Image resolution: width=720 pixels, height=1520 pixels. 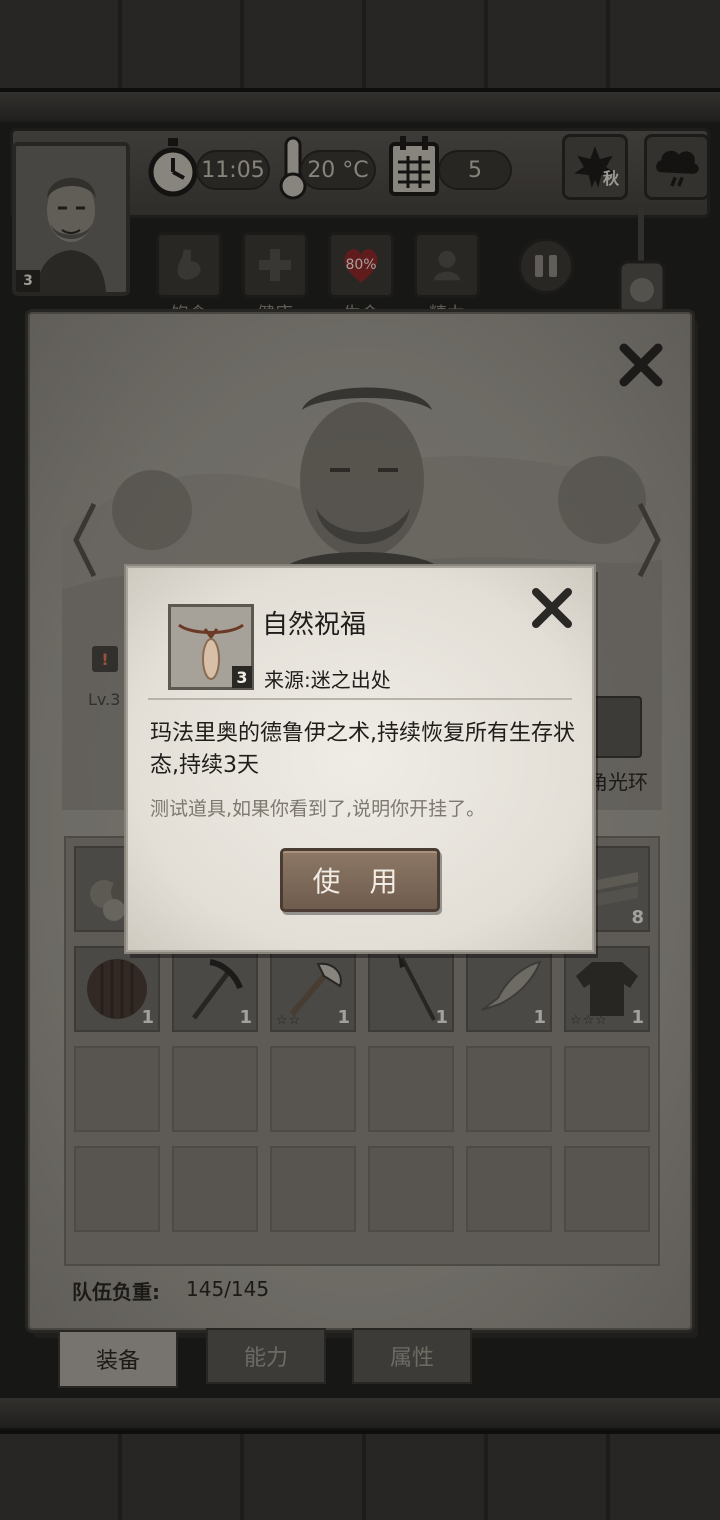 I want to click on popup-close-icon, so click(x=552, y=608).